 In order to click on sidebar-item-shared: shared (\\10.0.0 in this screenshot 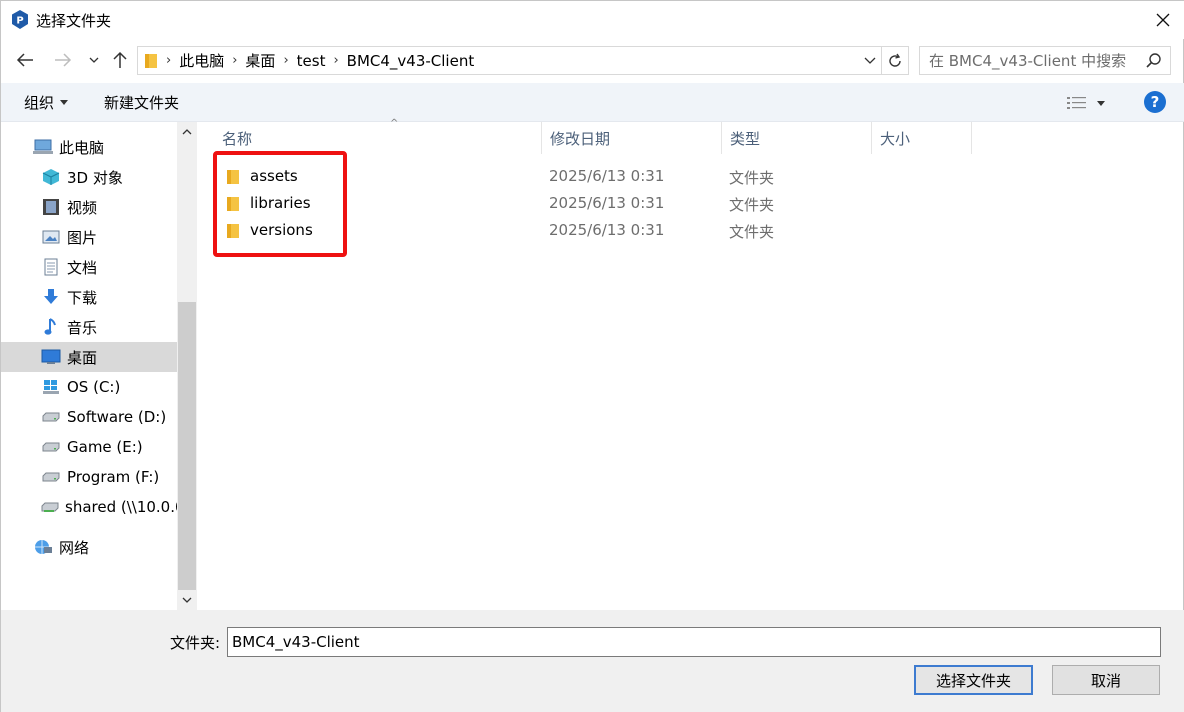, I will do `click(89, 507)`.